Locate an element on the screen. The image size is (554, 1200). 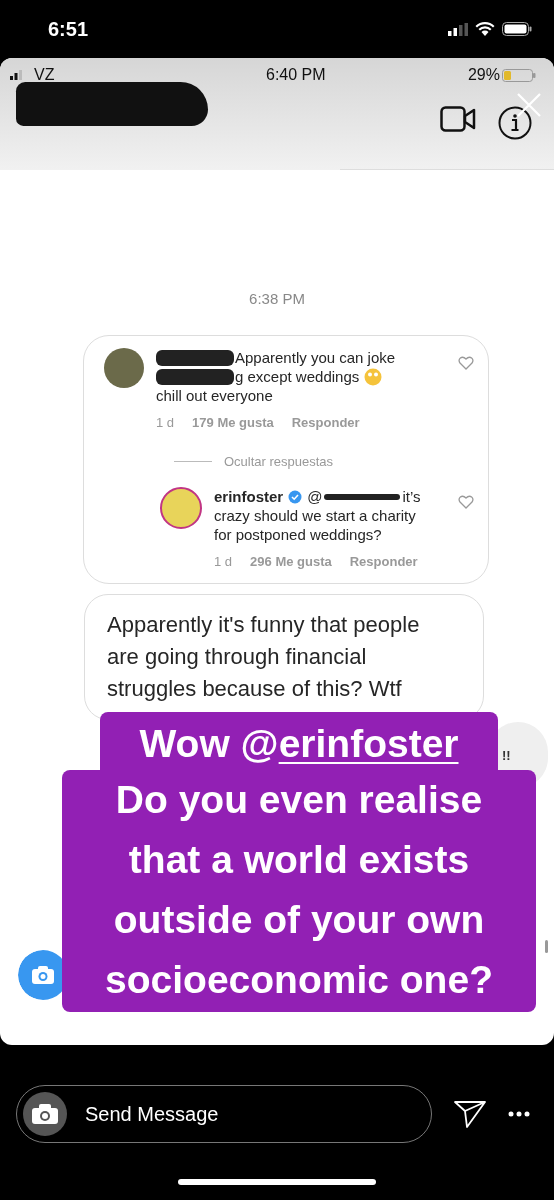
carrier-name: VZ is located at coordinates (45, 75).